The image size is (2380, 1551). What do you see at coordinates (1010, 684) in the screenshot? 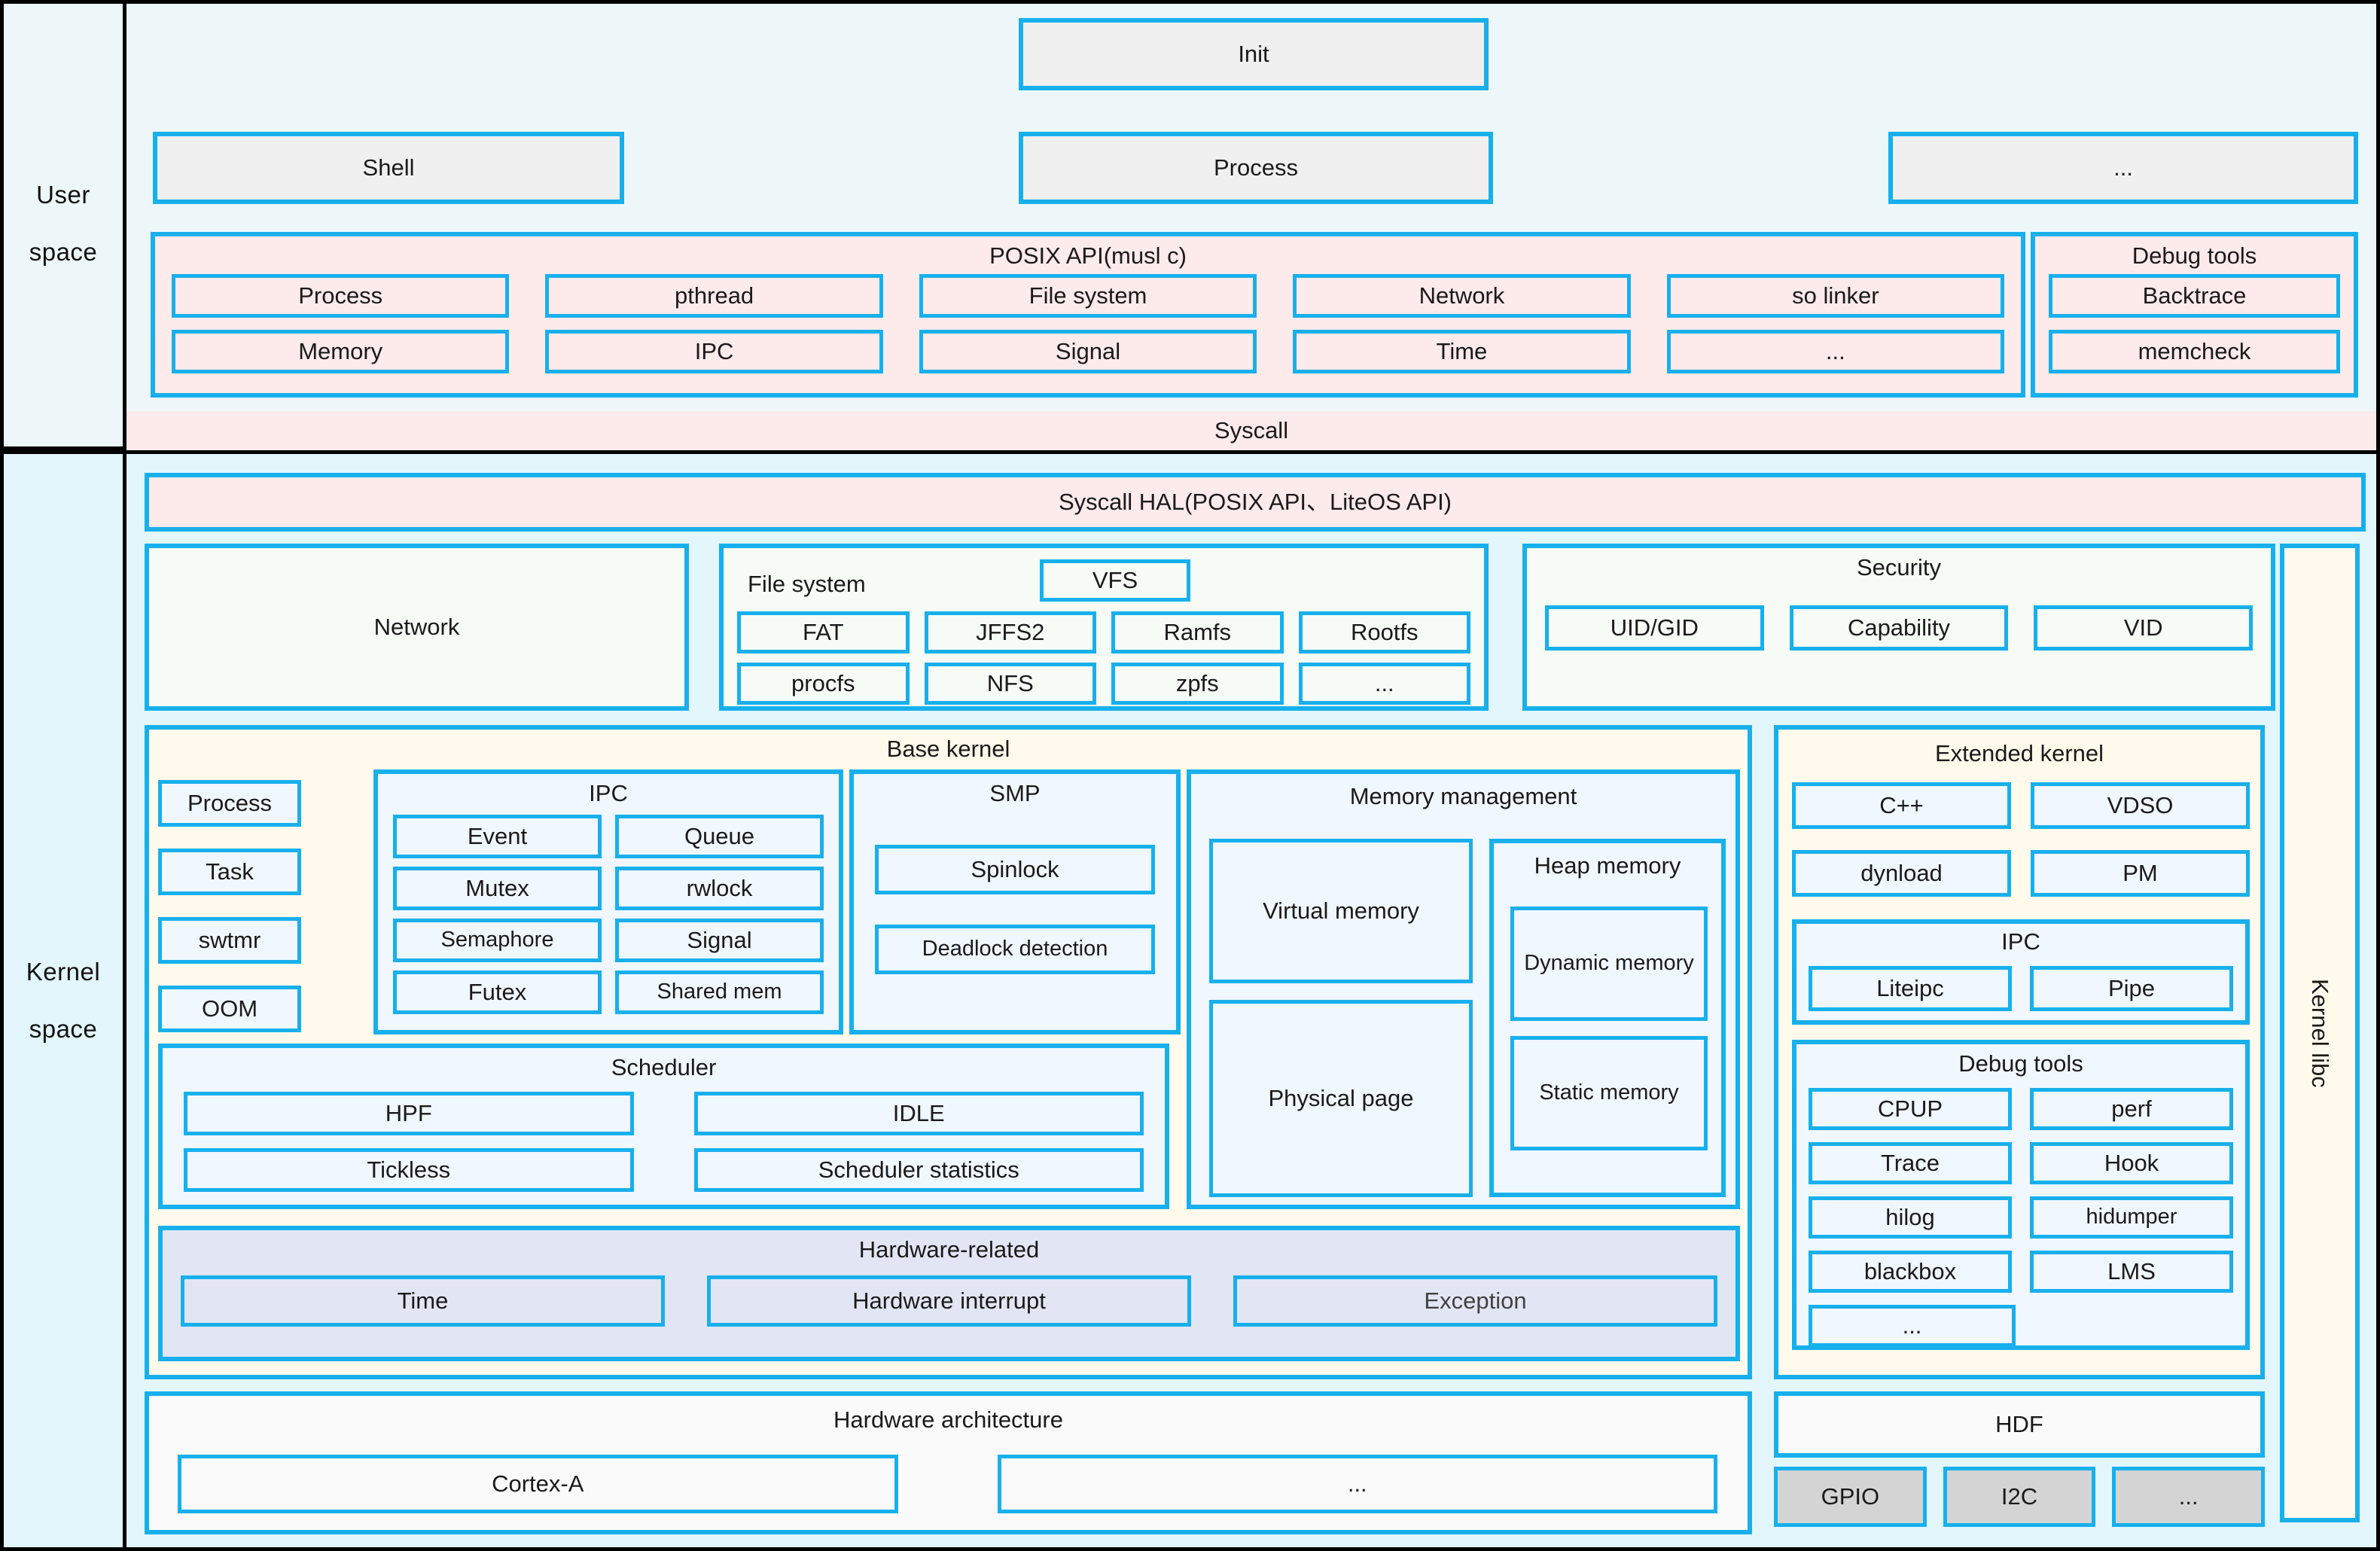
I see `kernel-fs-nfs: NFS` at bounding box center [1010, 684].